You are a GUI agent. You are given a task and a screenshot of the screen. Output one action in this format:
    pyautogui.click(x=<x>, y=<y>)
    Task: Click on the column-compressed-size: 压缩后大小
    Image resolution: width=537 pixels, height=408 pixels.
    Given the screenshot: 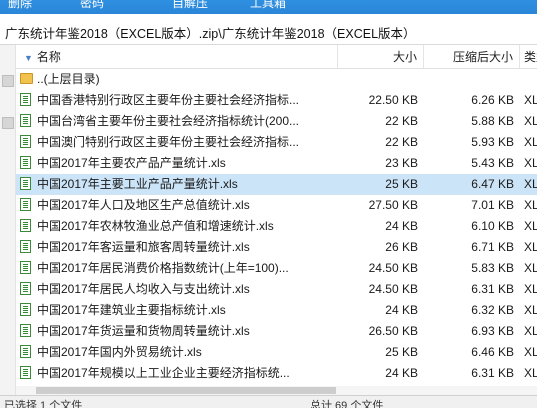 What is the action you would take?
    pyautogui.click(x=472, y=57)
    